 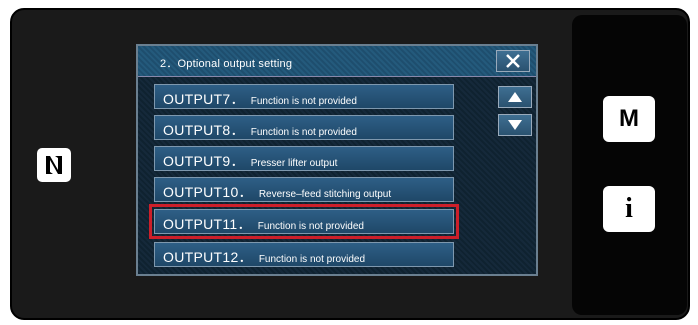 What do you see at coordinates (204, 99) in the screenshot?
I see `output-code: OUTPUT7．` at bounding box center [204, 99].